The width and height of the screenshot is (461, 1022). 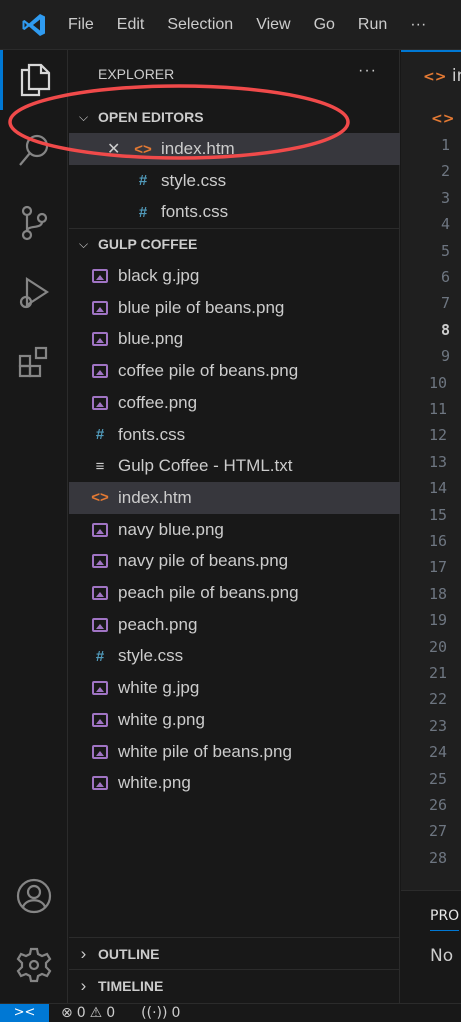 I want to click on file-item: white pile of beans.png, so click(x=234, y=752).